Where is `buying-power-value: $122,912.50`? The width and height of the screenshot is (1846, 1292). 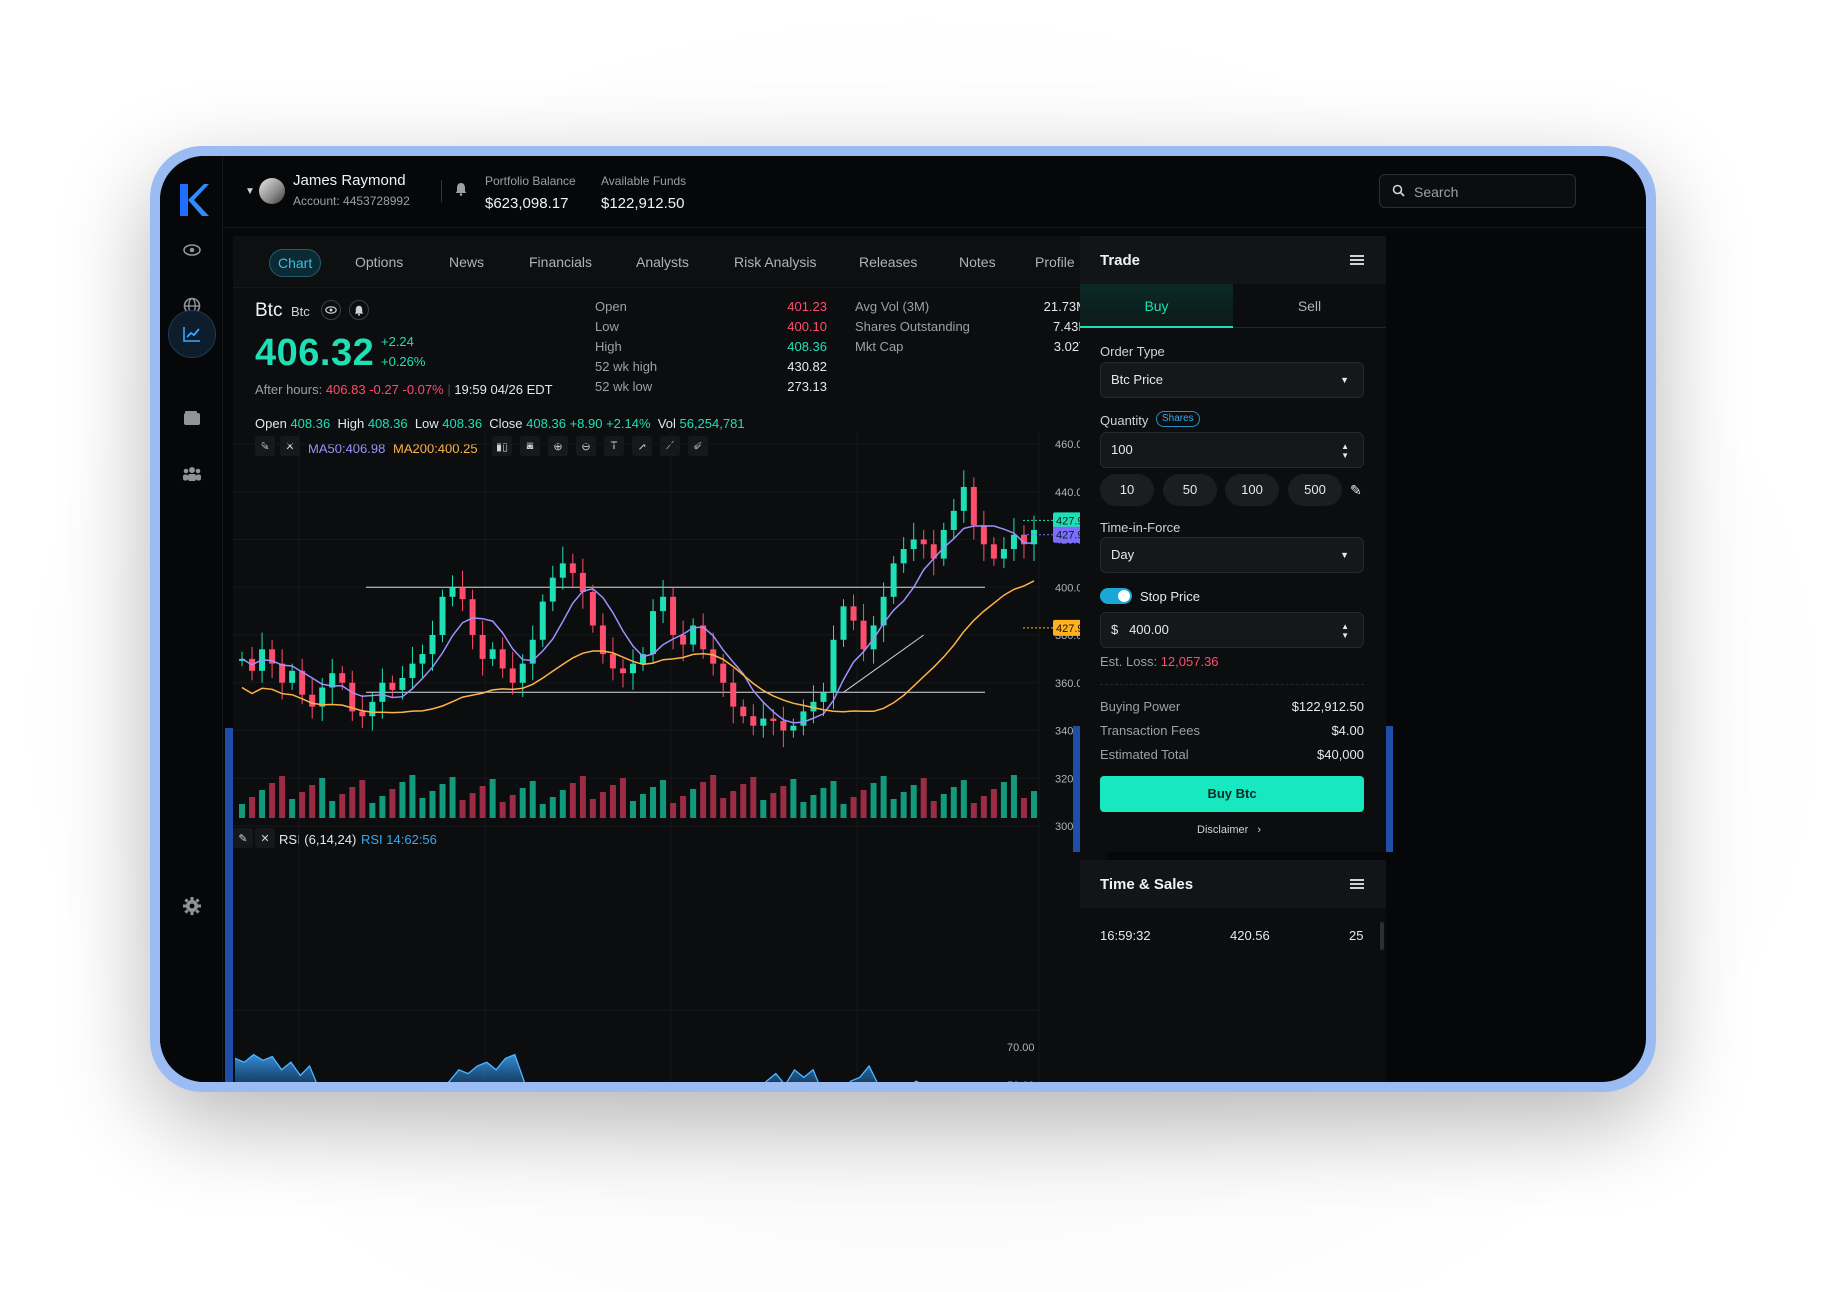 buying-power-value: $122,912.50 is located at coordinates (1327, 706).